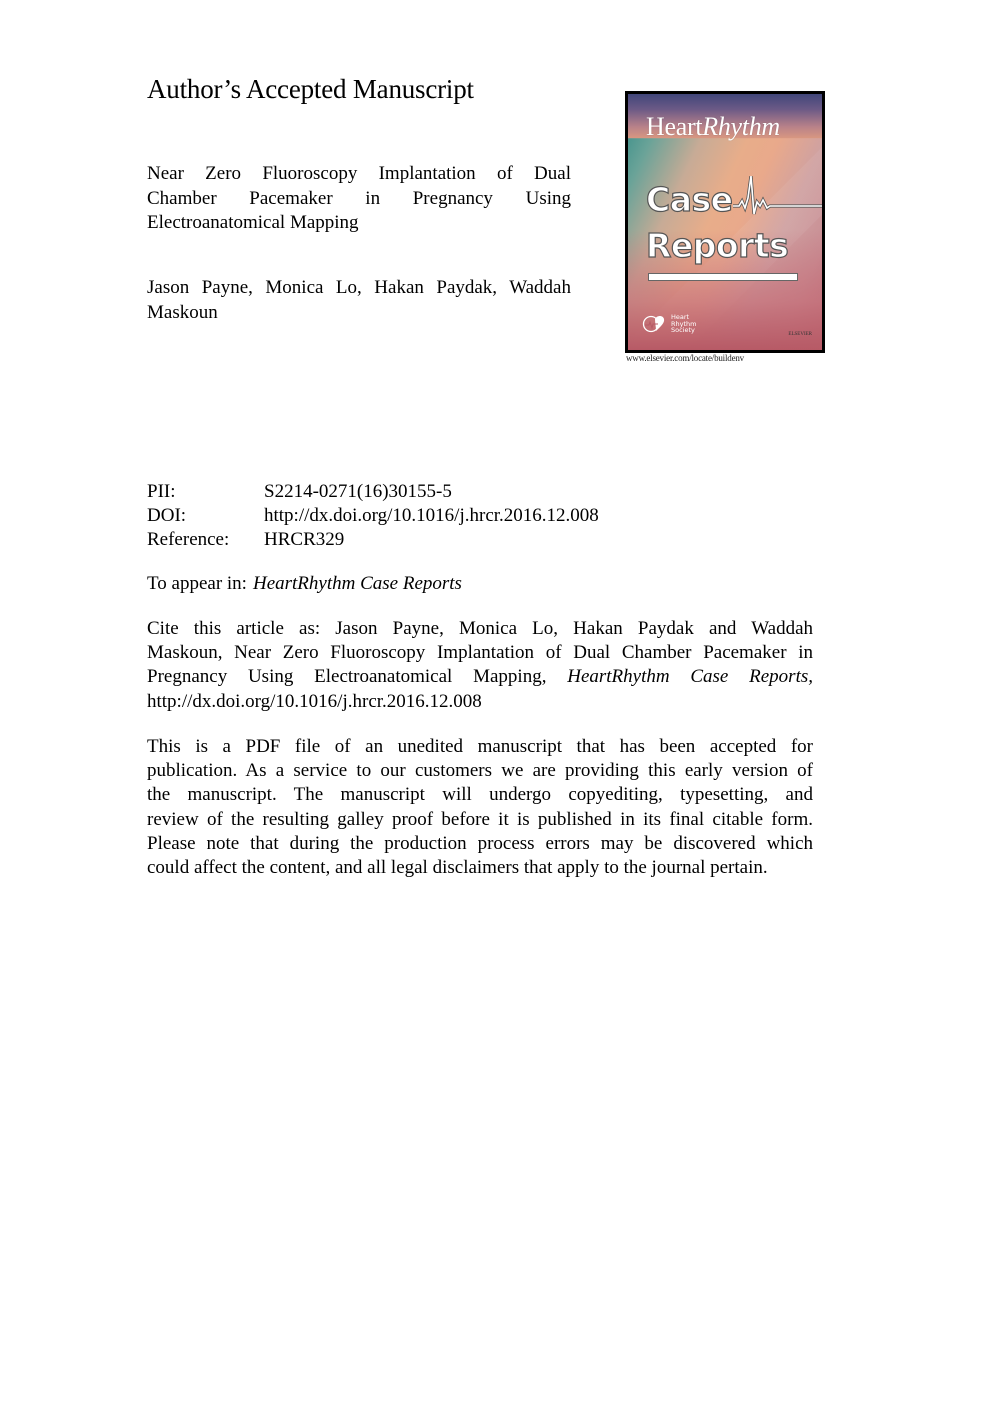 Image resolution: width=992 pixels, height=1403 pixels. Describe the element at coordinates (689, 199) in the screenshot. I see `cover-title-case: Case` at that location.